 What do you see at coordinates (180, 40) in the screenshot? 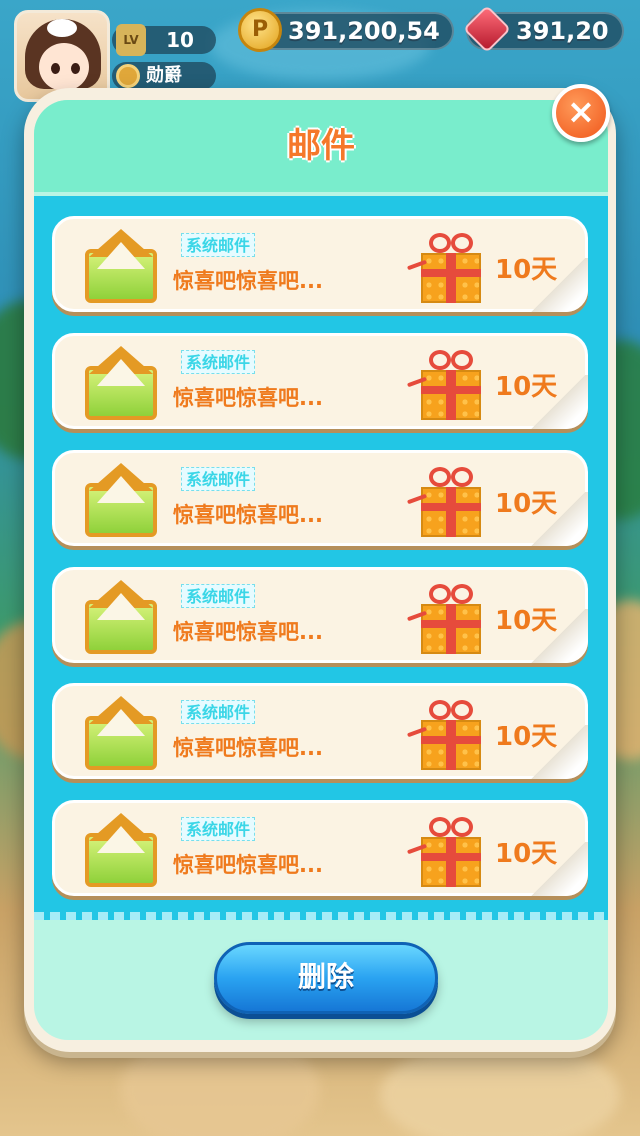
I see `player-level: 10` at bounding box center [180, 40].